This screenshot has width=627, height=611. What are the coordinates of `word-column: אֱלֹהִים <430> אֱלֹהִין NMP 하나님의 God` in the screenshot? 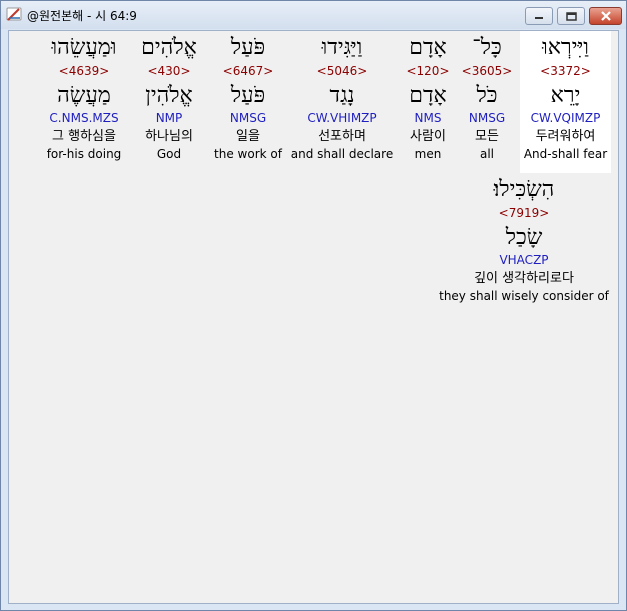 It's located at (169, 102).